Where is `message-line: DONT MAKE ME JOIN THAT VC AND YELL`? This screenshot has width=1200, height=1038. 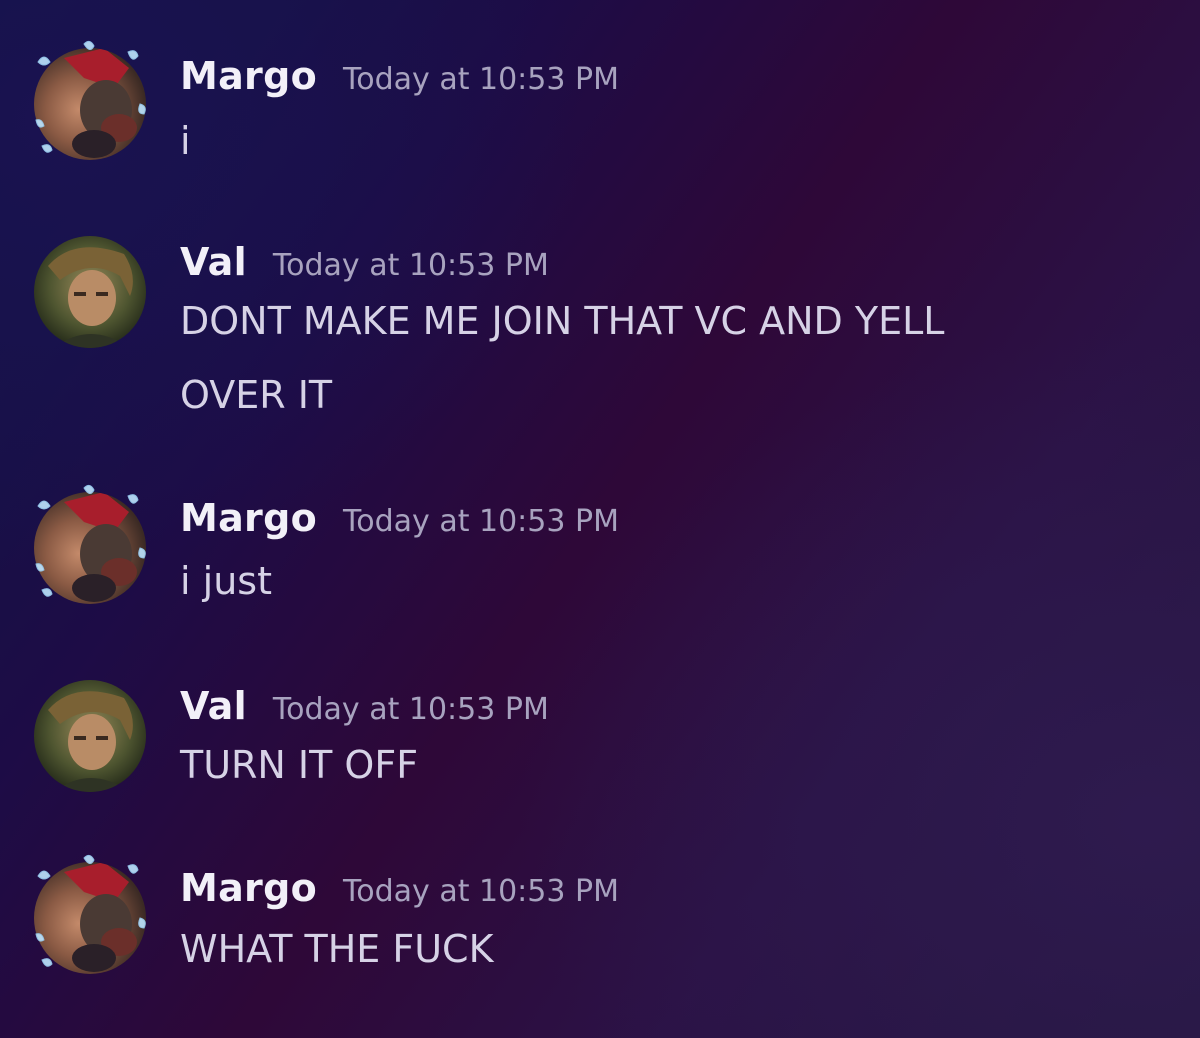 message-line: DONT MAKE ME JOIN THAT VC AND YELL is located at coordinates (562, 321).